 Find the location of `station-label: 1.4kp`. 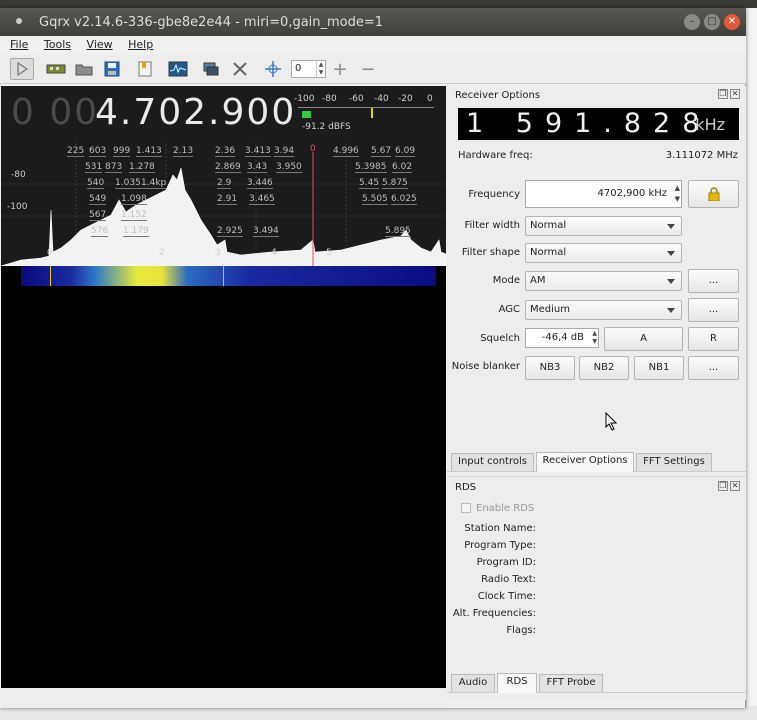

station-label: 1.4kp is located at coordinates (154, 183).